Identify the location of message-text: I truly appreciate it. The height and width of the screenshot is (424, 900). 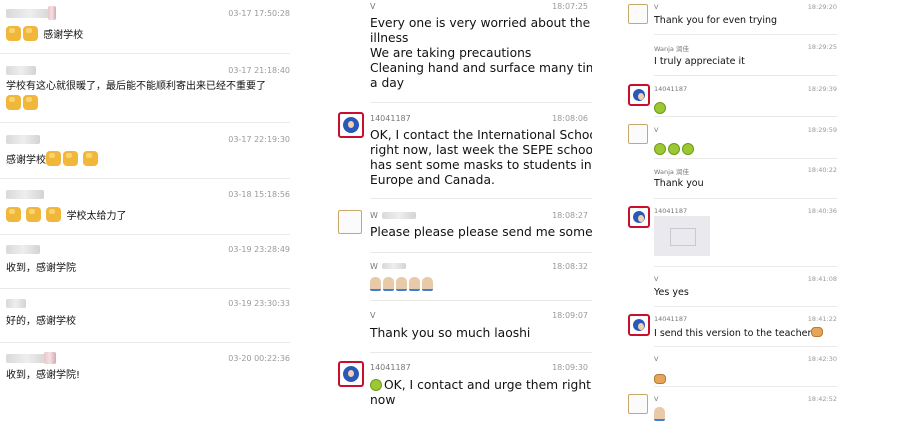
(699, 61).